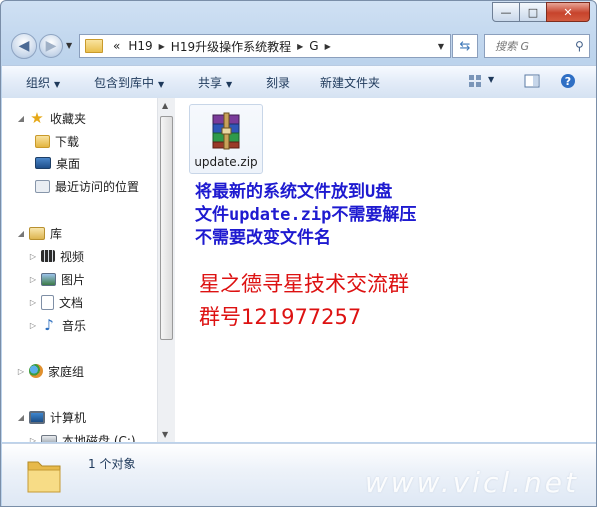 This screenshot has width=597, height=507. Describe the element at coordinates (67, 141) in the screenshot. I see `sidebar-item-label: 下载` at that location.